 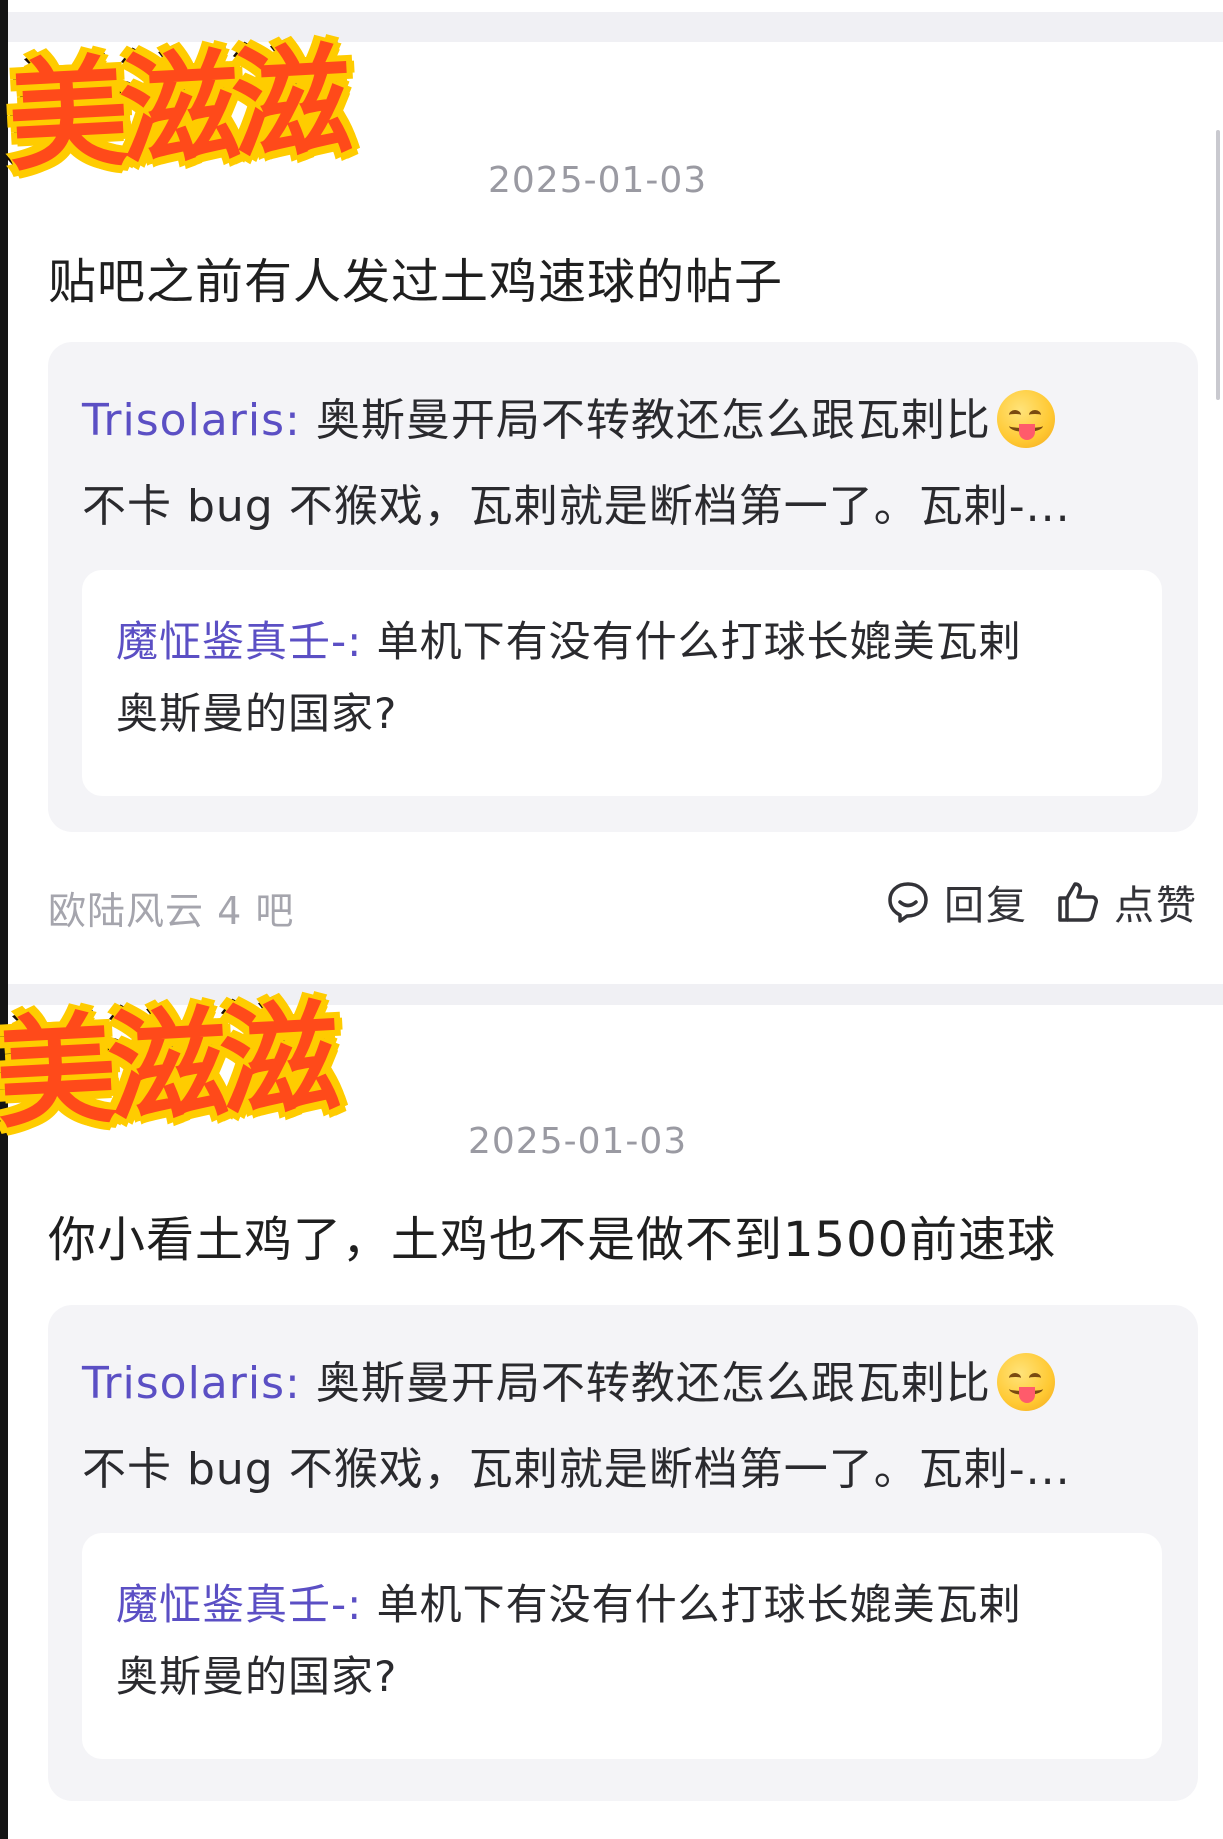 I want to click on scrollbar, so click(x=1218, y=265).